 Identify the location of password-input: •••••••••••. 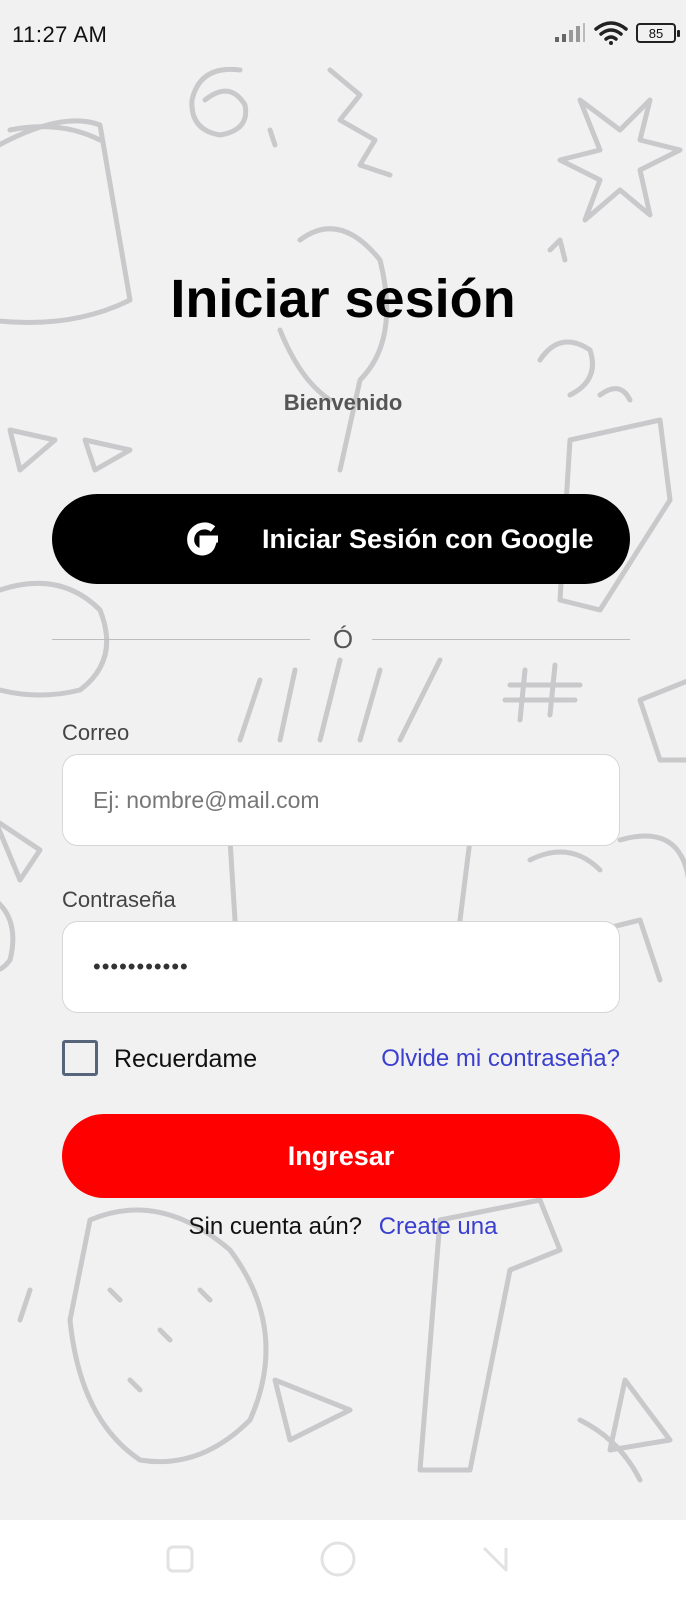
(141, 967).